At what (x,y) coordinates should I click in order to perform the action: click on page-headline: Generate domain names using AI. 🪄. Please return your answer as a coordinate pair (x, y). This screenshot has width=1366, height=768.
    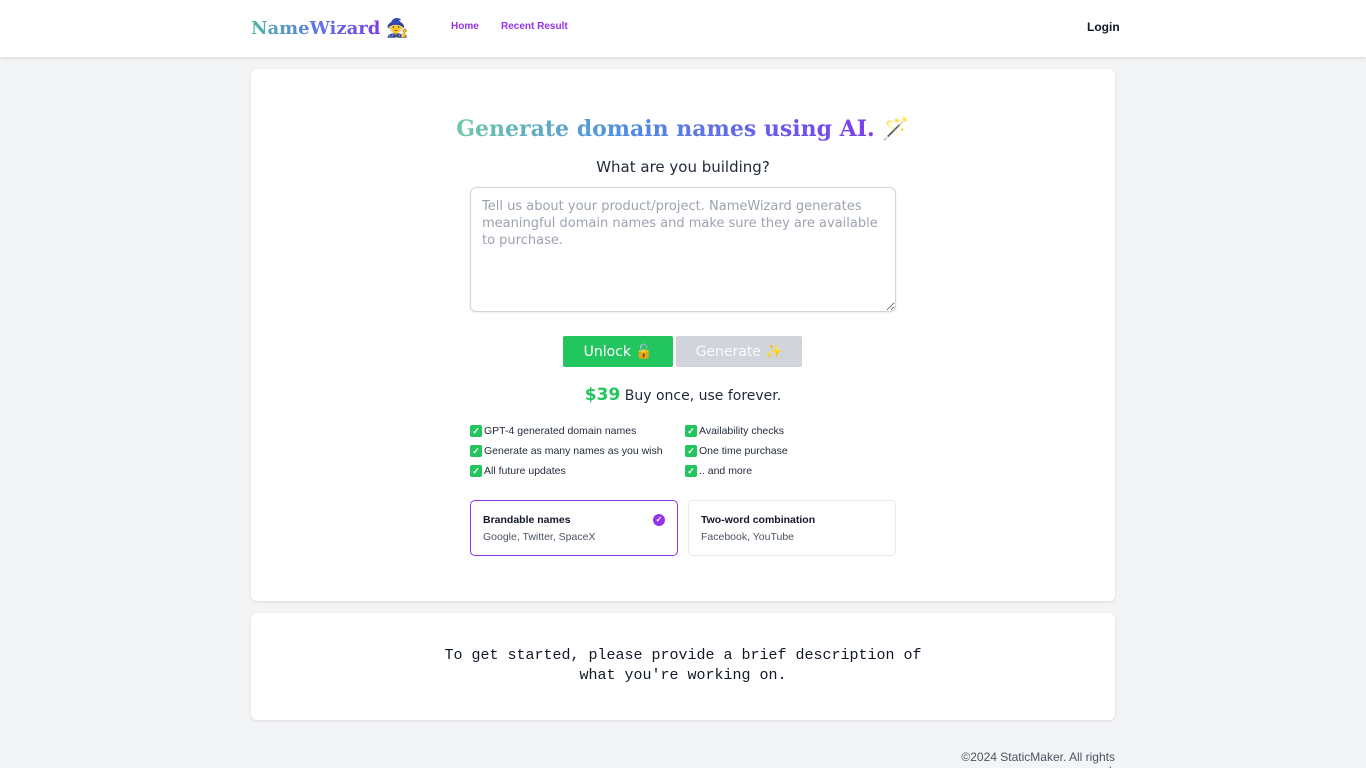
    Looking at the image, I should click on (683, 129).